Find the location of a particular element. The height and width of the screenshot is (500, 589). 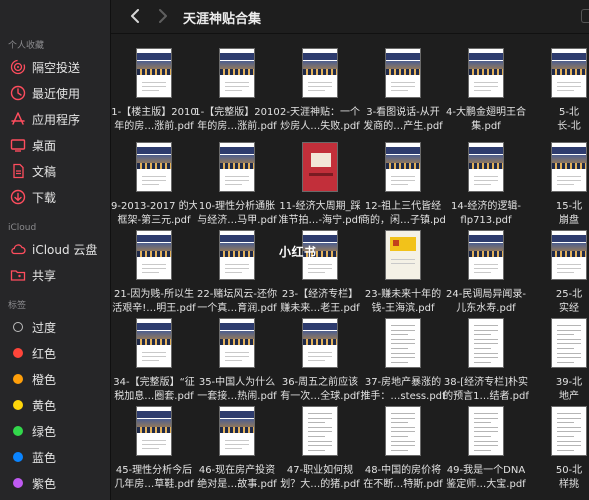

file-name-line-1: 25-北 is located at coordinates (569, 294).